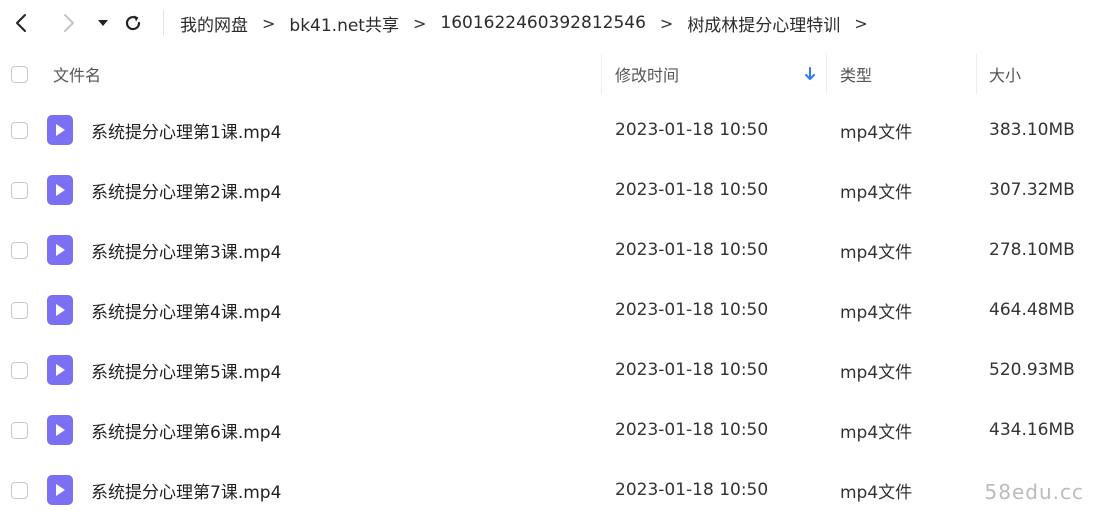 The height and width of the screenshot is (520, 1094). Describe the element at coordinates (543, 23) in the screenshot. I see `breadcrumb-item-folder-id: 1601622460392812546` at that location.